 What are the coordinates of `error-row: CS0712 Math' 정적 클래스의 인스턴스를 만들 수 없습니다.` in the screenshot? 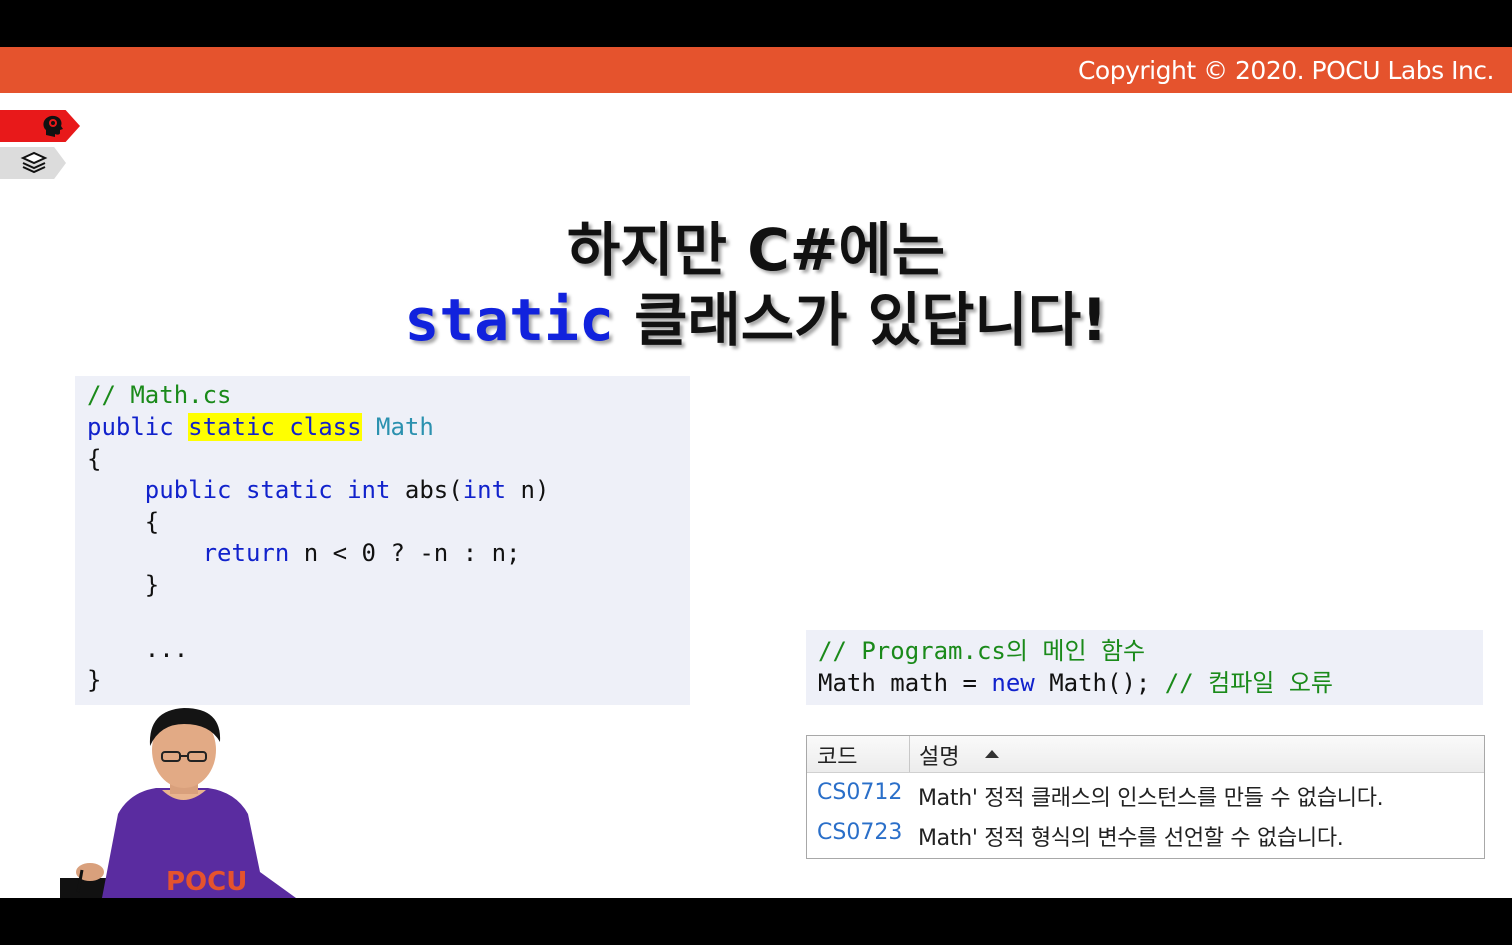 It's located at (1145, 795).